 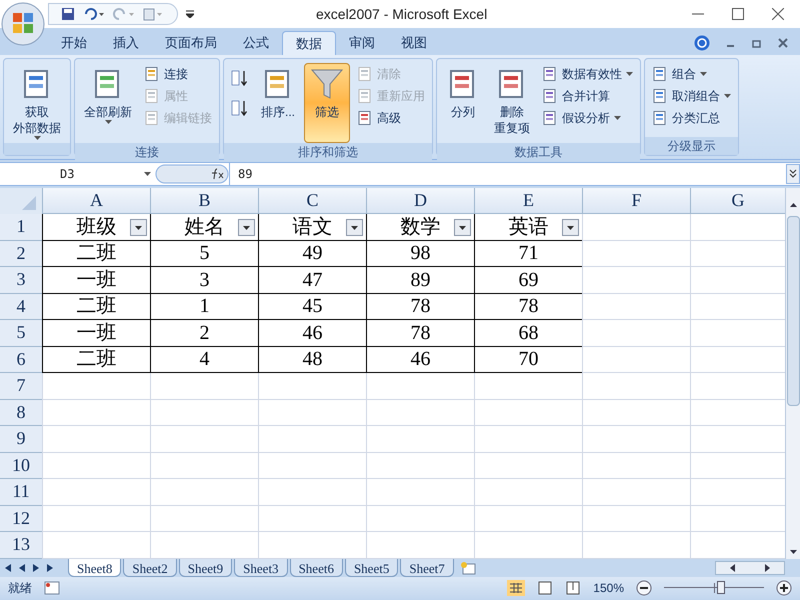 I want to click on row-header: 9, so click(x=21, y=439).